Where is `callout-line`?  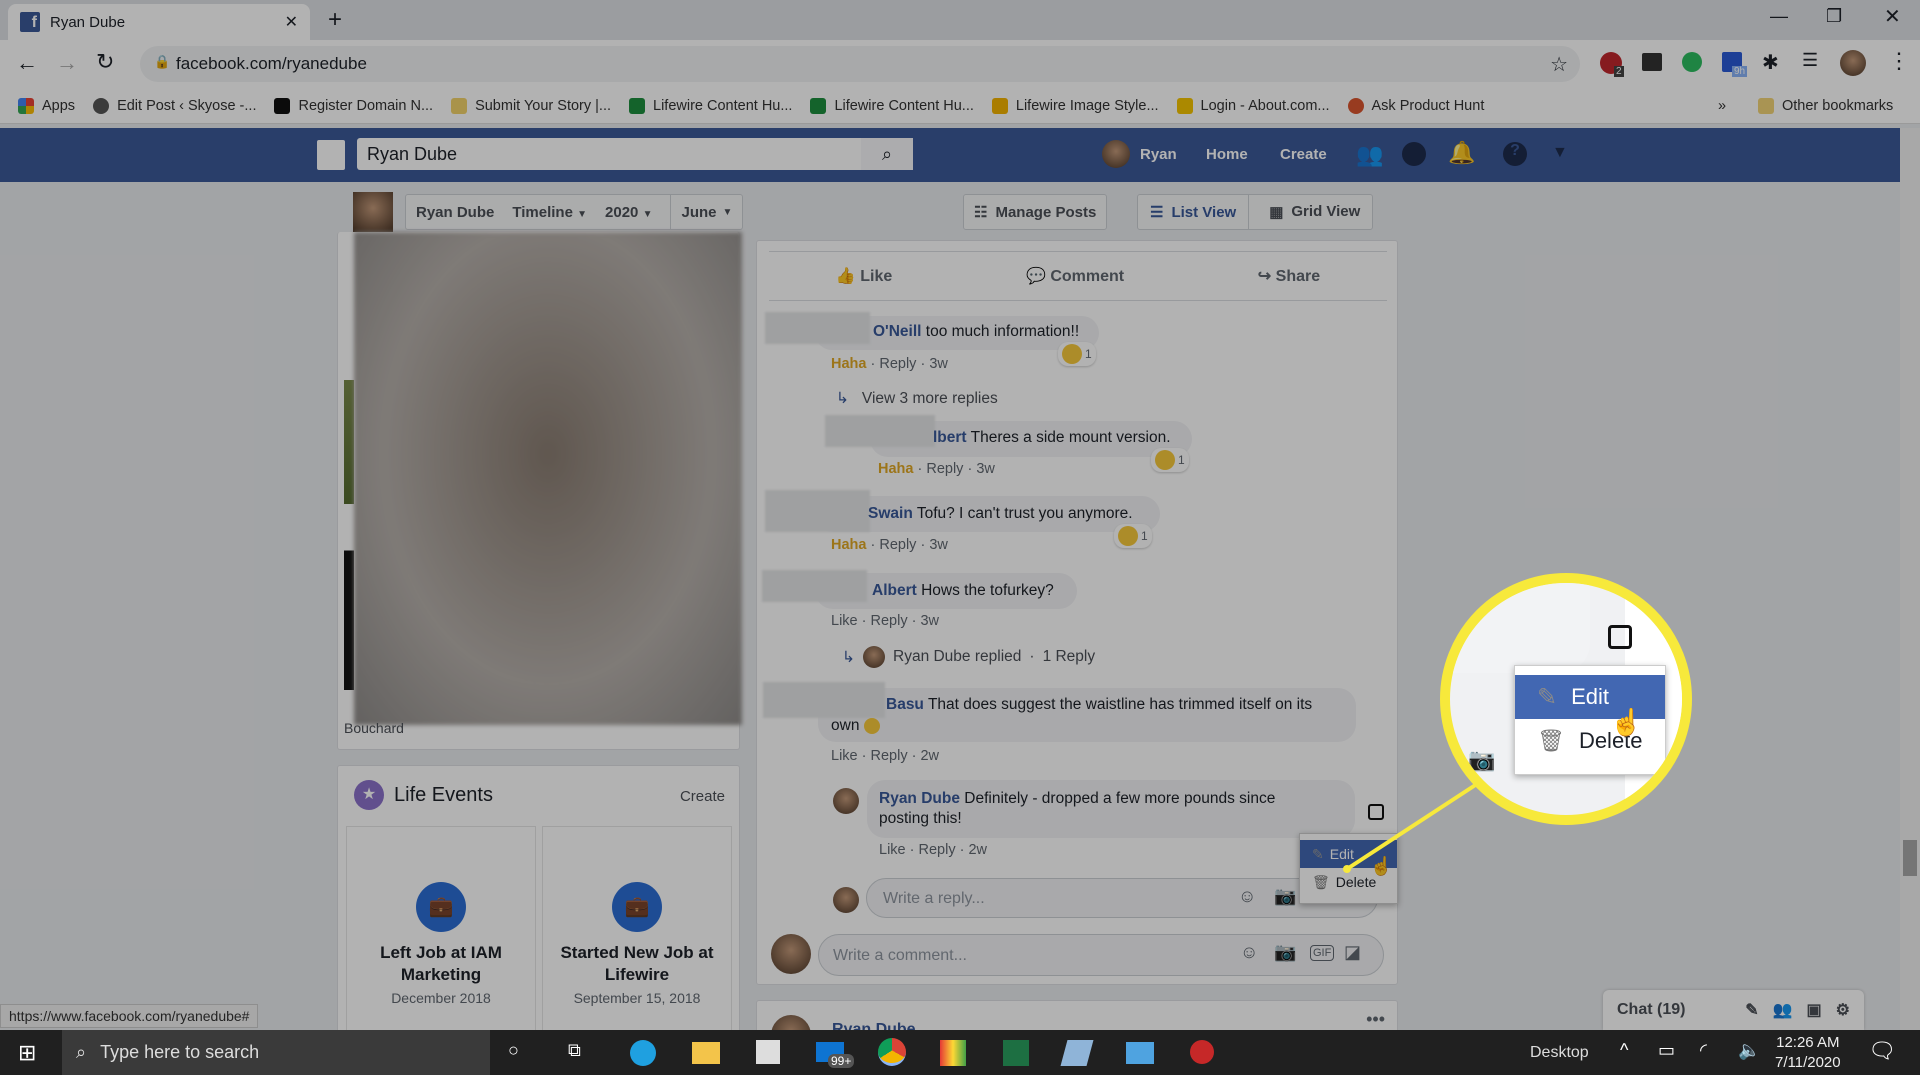
callout-line is located at coordinates (1412, 826).